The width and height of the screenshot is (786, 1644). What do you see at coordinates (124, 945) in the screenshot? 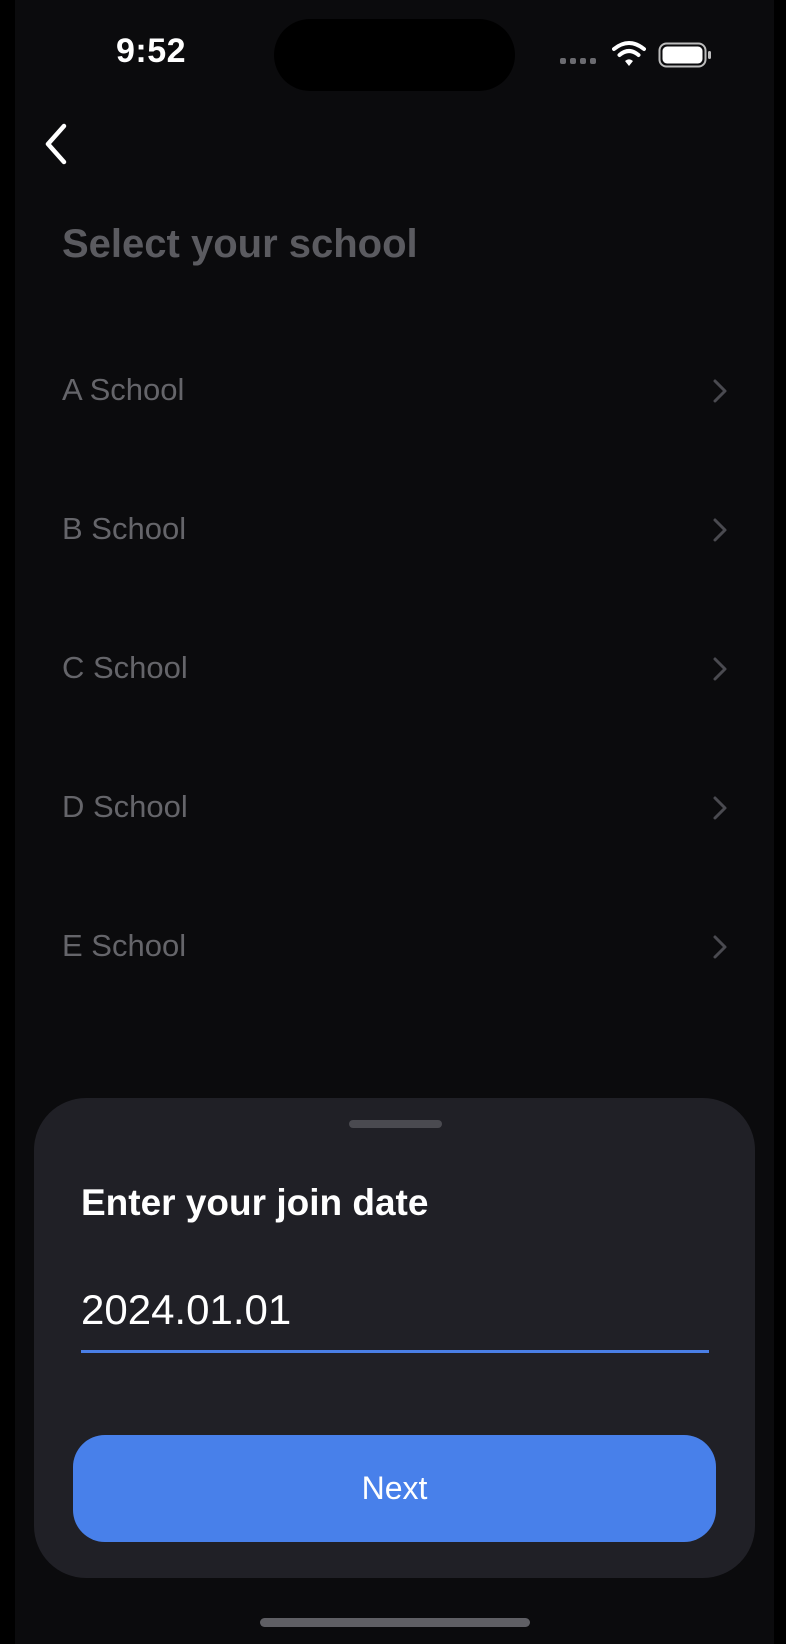
I see `school-item-label: E School` at bounding box center [124, 945].